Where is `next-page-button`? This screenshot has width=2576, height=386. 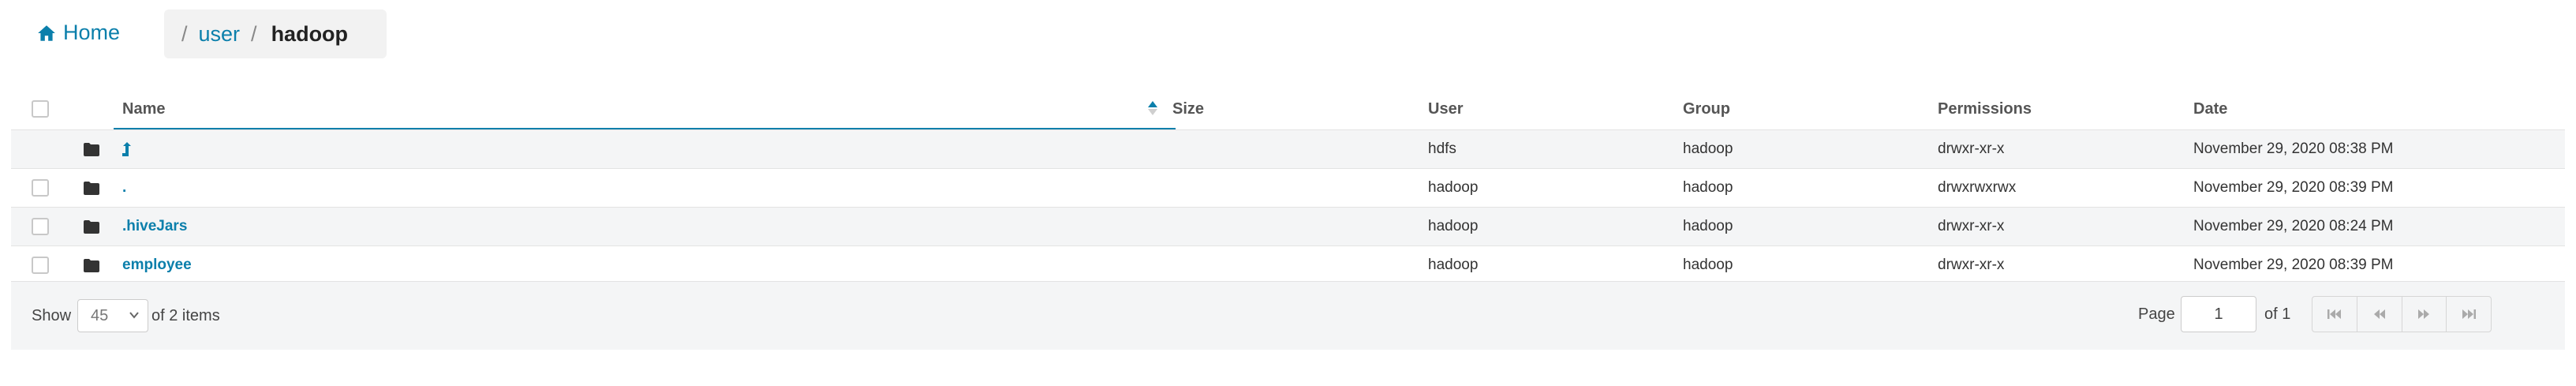
next-page-button is located at coordinates (2424, 314).